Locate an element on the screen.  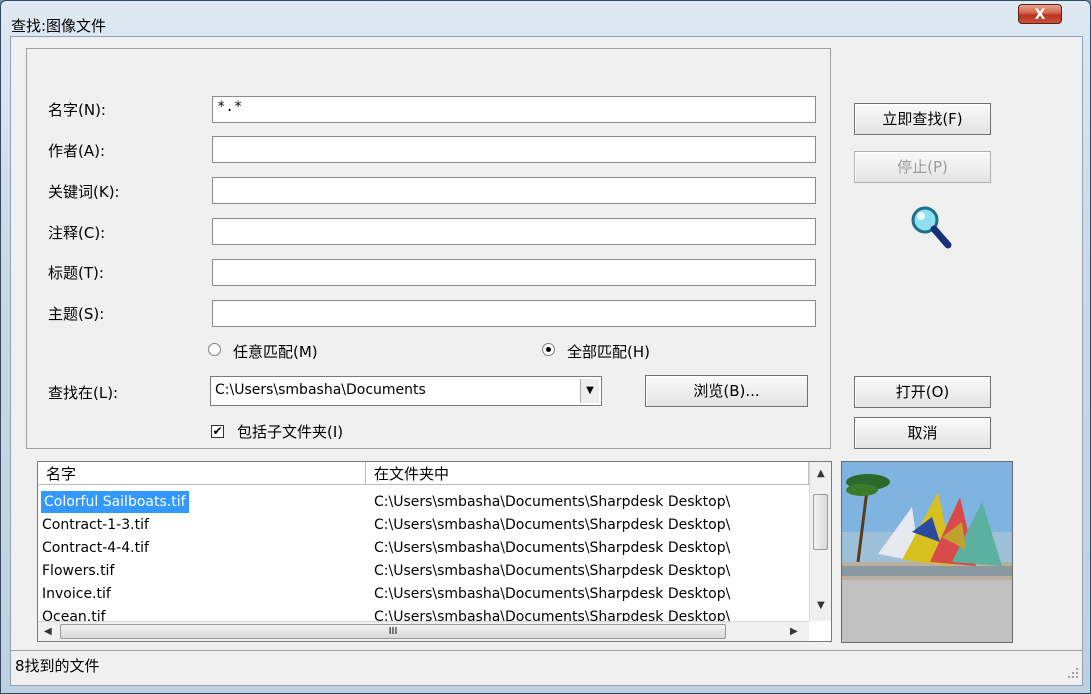
magnifier-icon is located at coordinates (931, 227).